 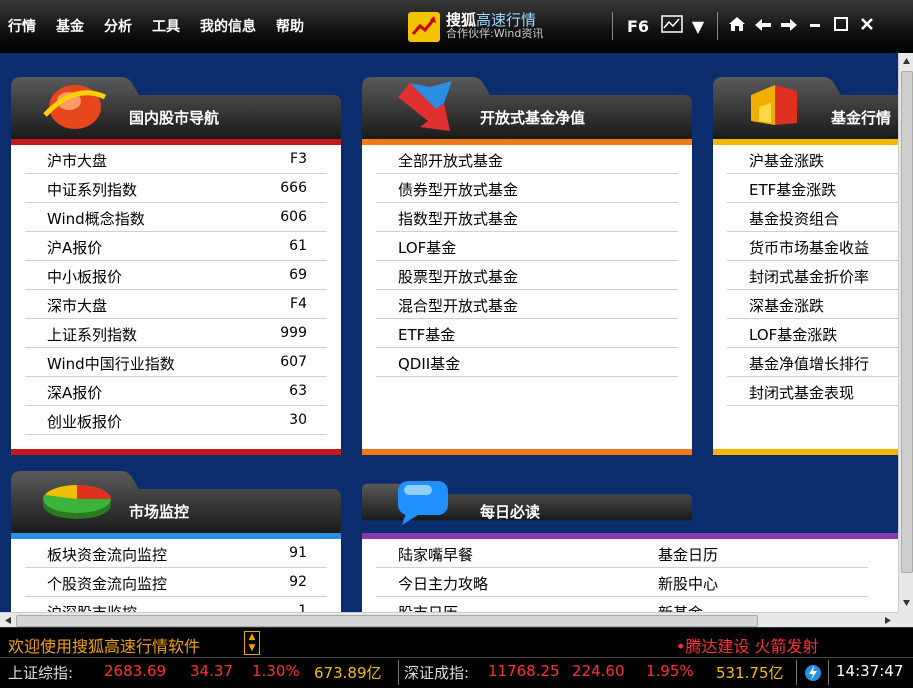 What do you see at coordinates (423, 503) in the screenshot?
I see `speech-bubble-icon` at bounding box center [423, 503].